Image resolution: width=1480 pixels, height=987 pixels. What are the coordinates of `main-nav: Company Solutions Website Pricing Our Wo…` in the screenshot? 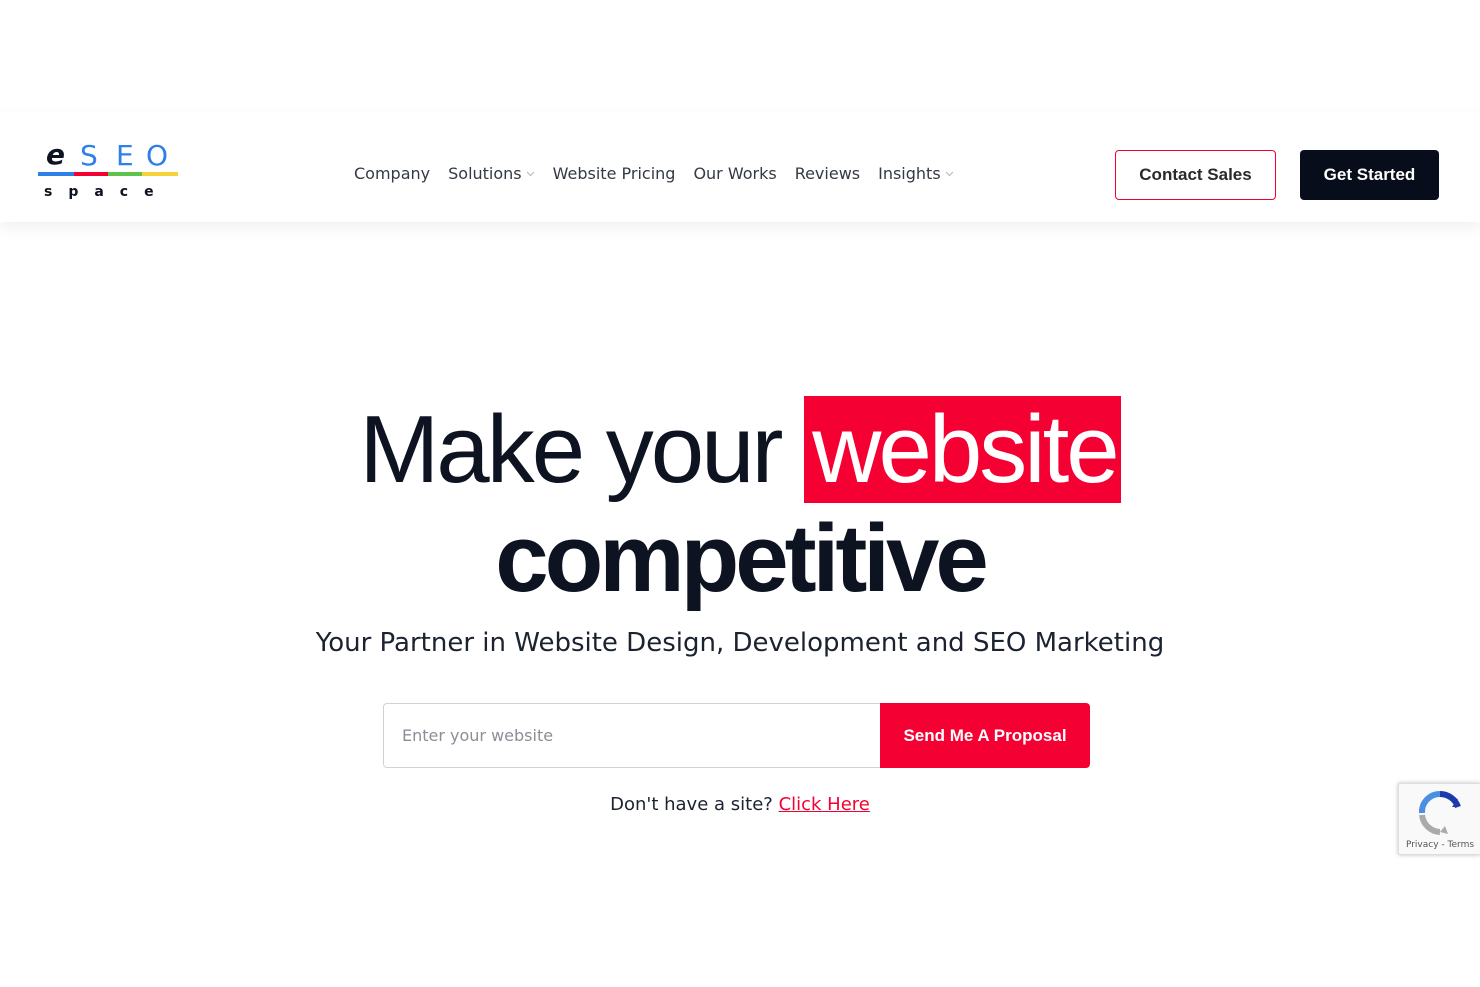 It's located at (663, 173).